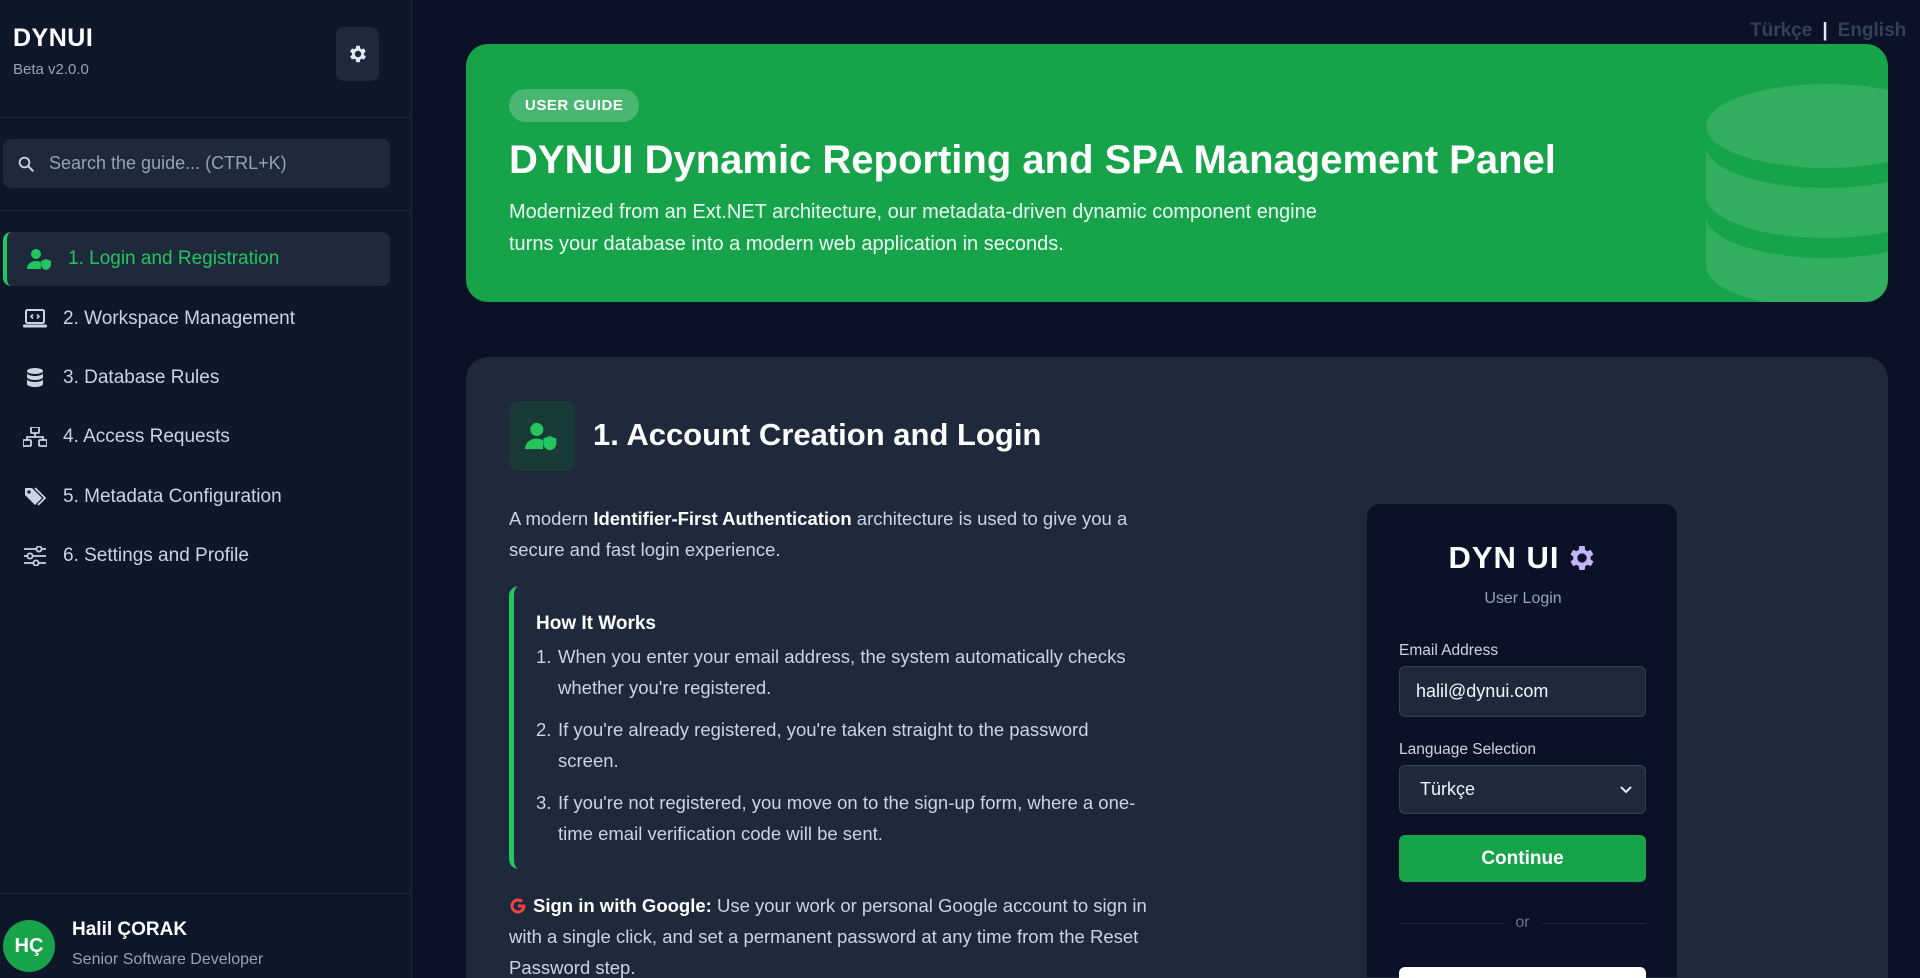 The height and width of the screenshot is (978, 1920). I want to click on brand-title: DYNUI, so click(53, 38).